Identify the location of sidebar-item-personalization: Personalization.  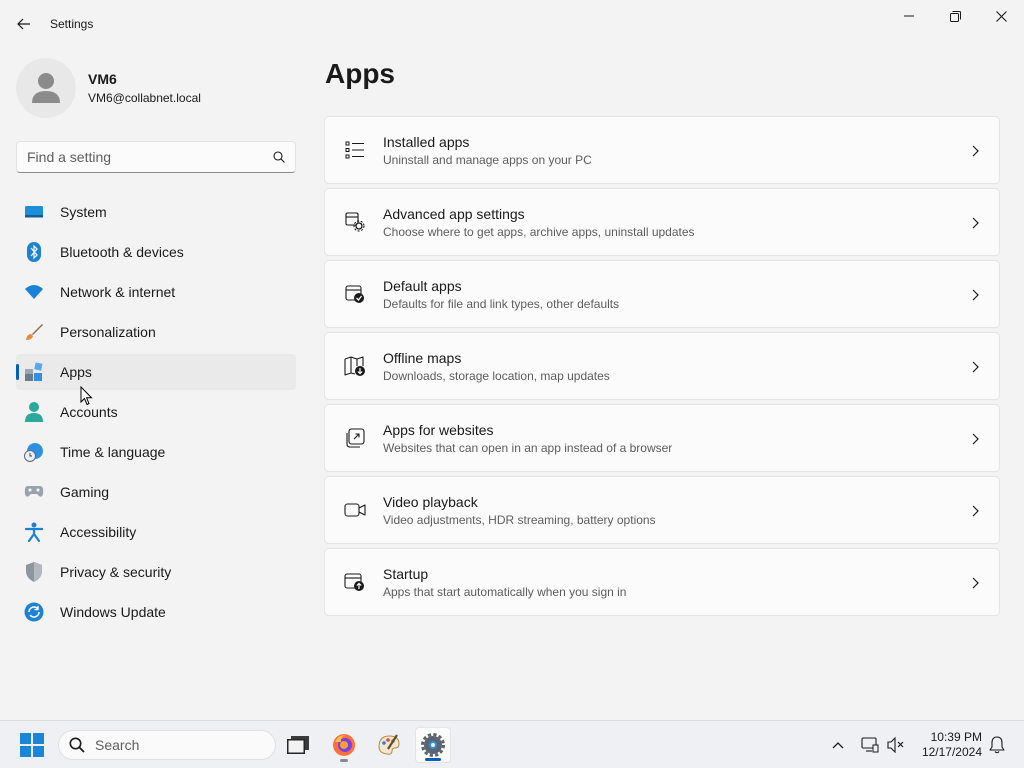
(156, 332).